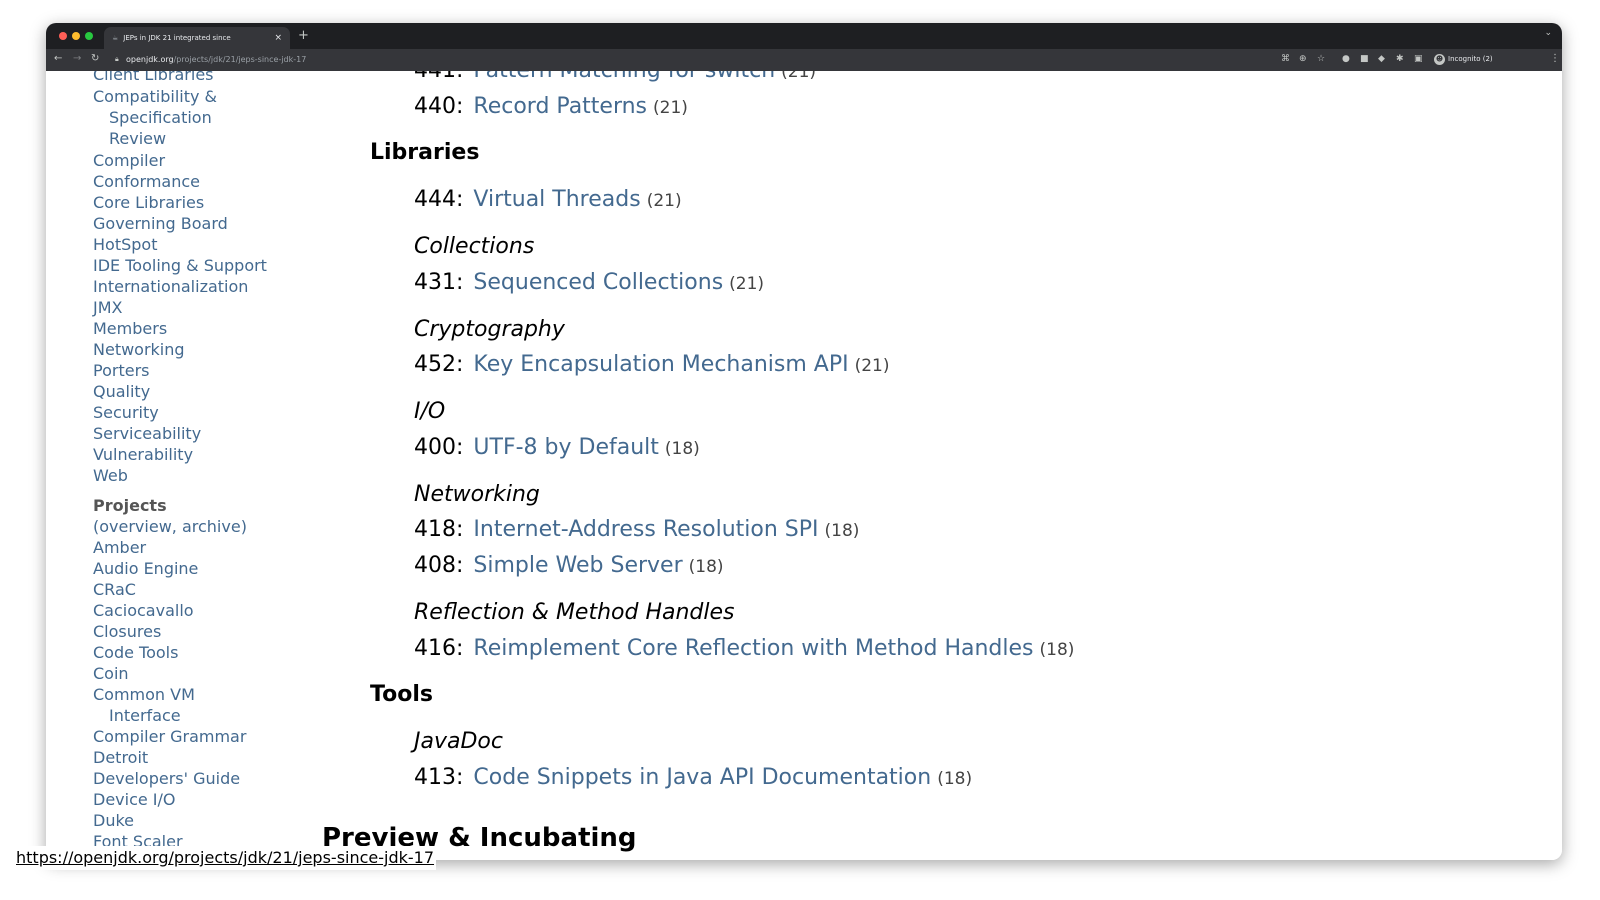 This screenshot has height=900, width=1600. What do you see at coordinates (177, 38) in the screenshot?
I see `tab-title: JEPs in JDK 21 integrated since` at bounding box center [177, 38].